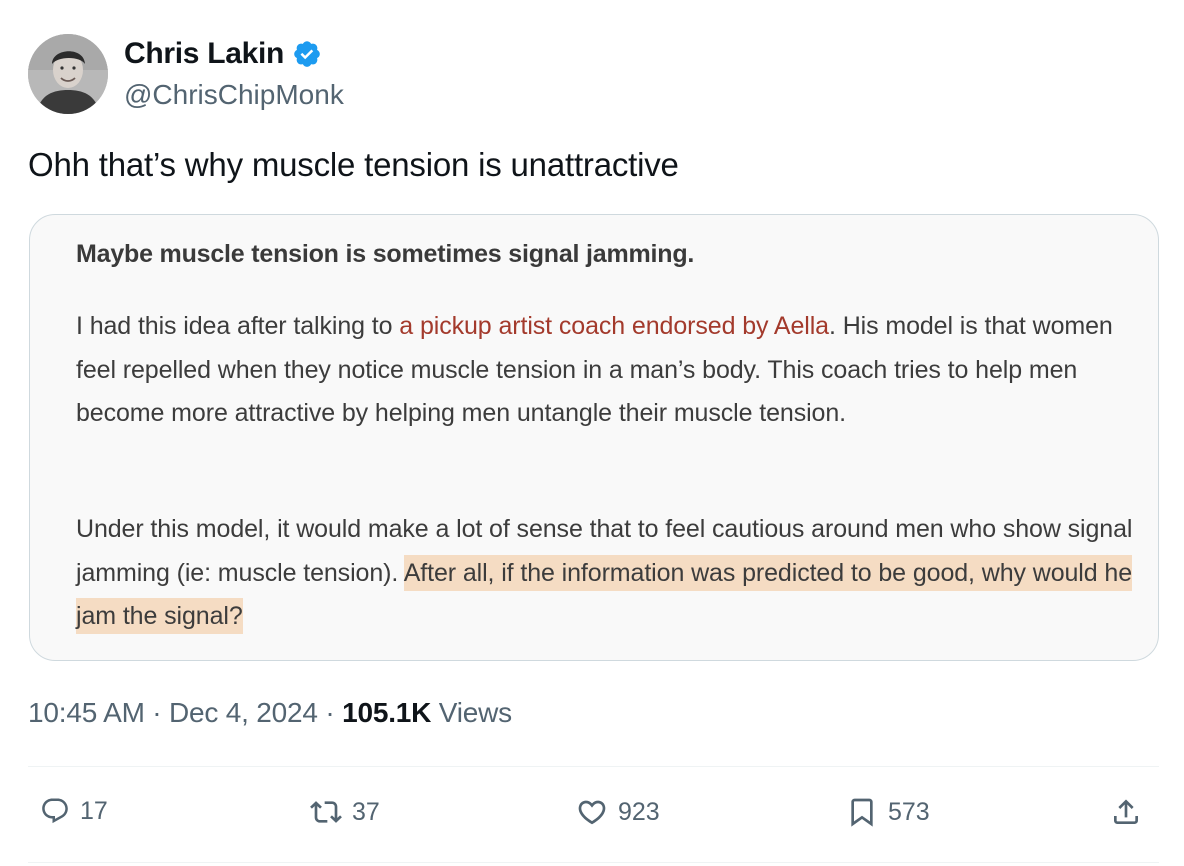  What do you see at coordinates (307, 54) in the screenshot?
I see `verified-badge-icon` at bounding box center [307, 54].